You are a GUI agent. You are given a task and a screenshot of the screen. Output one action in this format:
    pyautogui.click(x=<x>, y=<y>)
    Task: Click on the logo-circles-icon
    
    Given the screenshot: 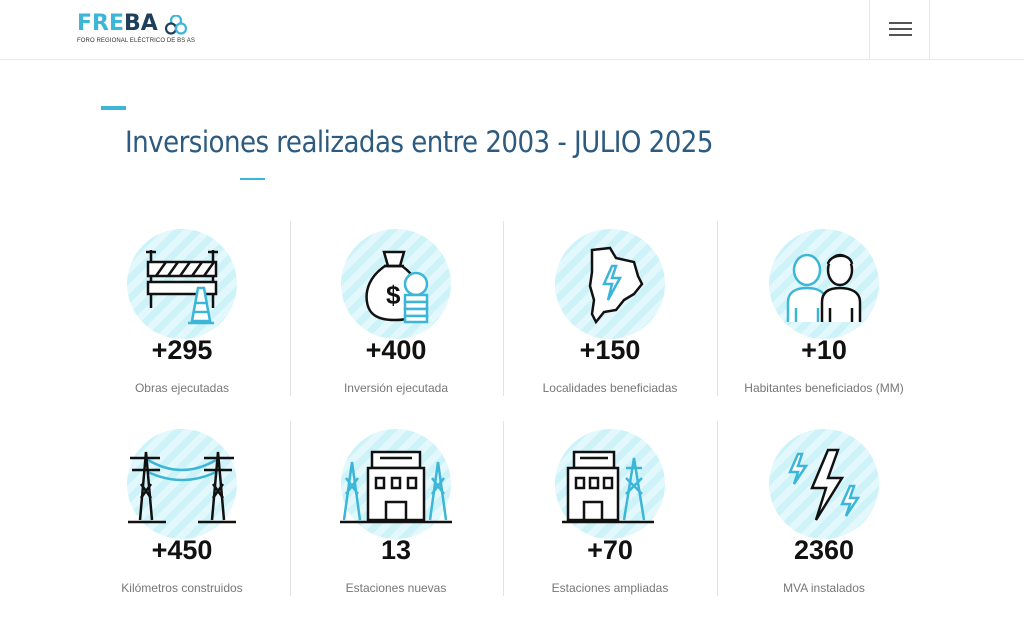 What is the action you would take?
    pyautogui.click(x=176, y=25)
    